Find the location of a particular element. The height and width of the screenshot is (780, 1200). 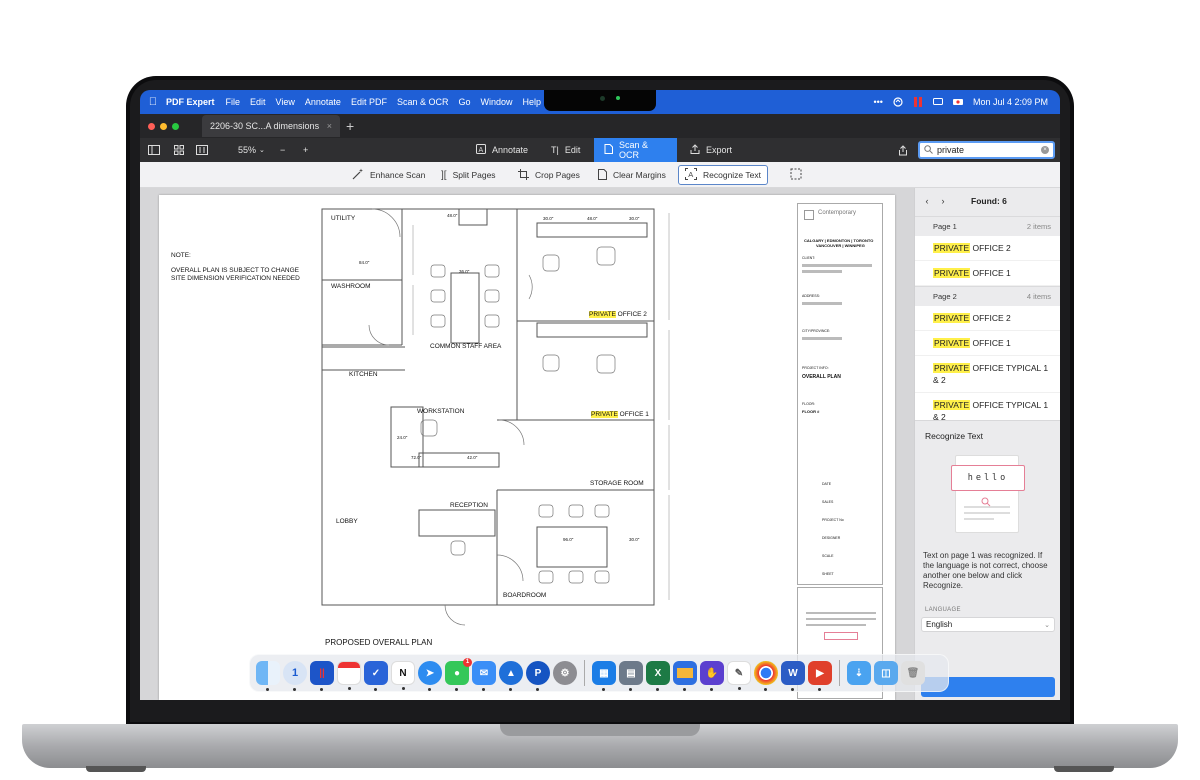

address-label: ADDRESS: is located at coordinates (811, 296).